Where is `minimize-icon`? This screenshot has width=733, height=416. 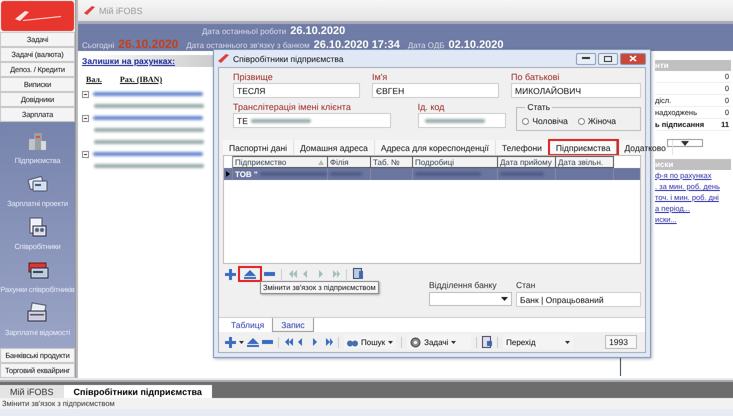 minimize-icon is located at coordinates (586, 58).